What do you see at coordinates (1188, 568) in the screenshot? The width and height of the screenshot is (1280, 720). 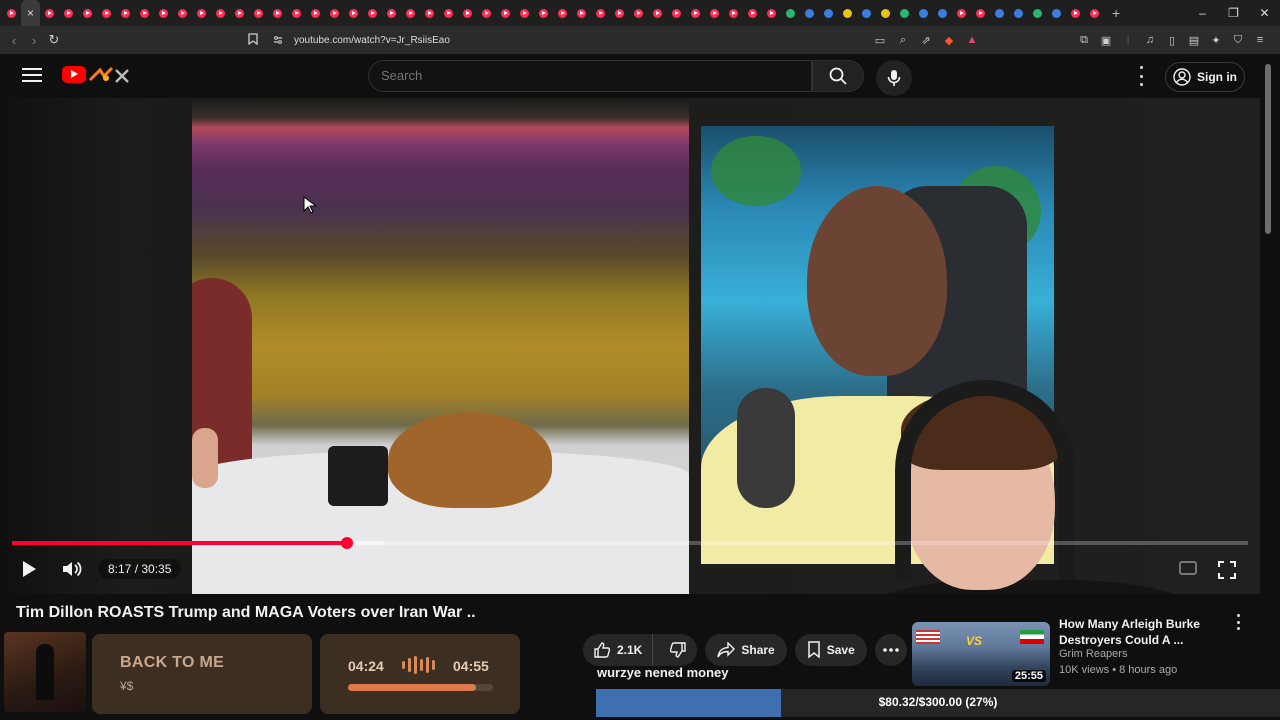 I see `captions-icon` at bounding box center [1188, 568].